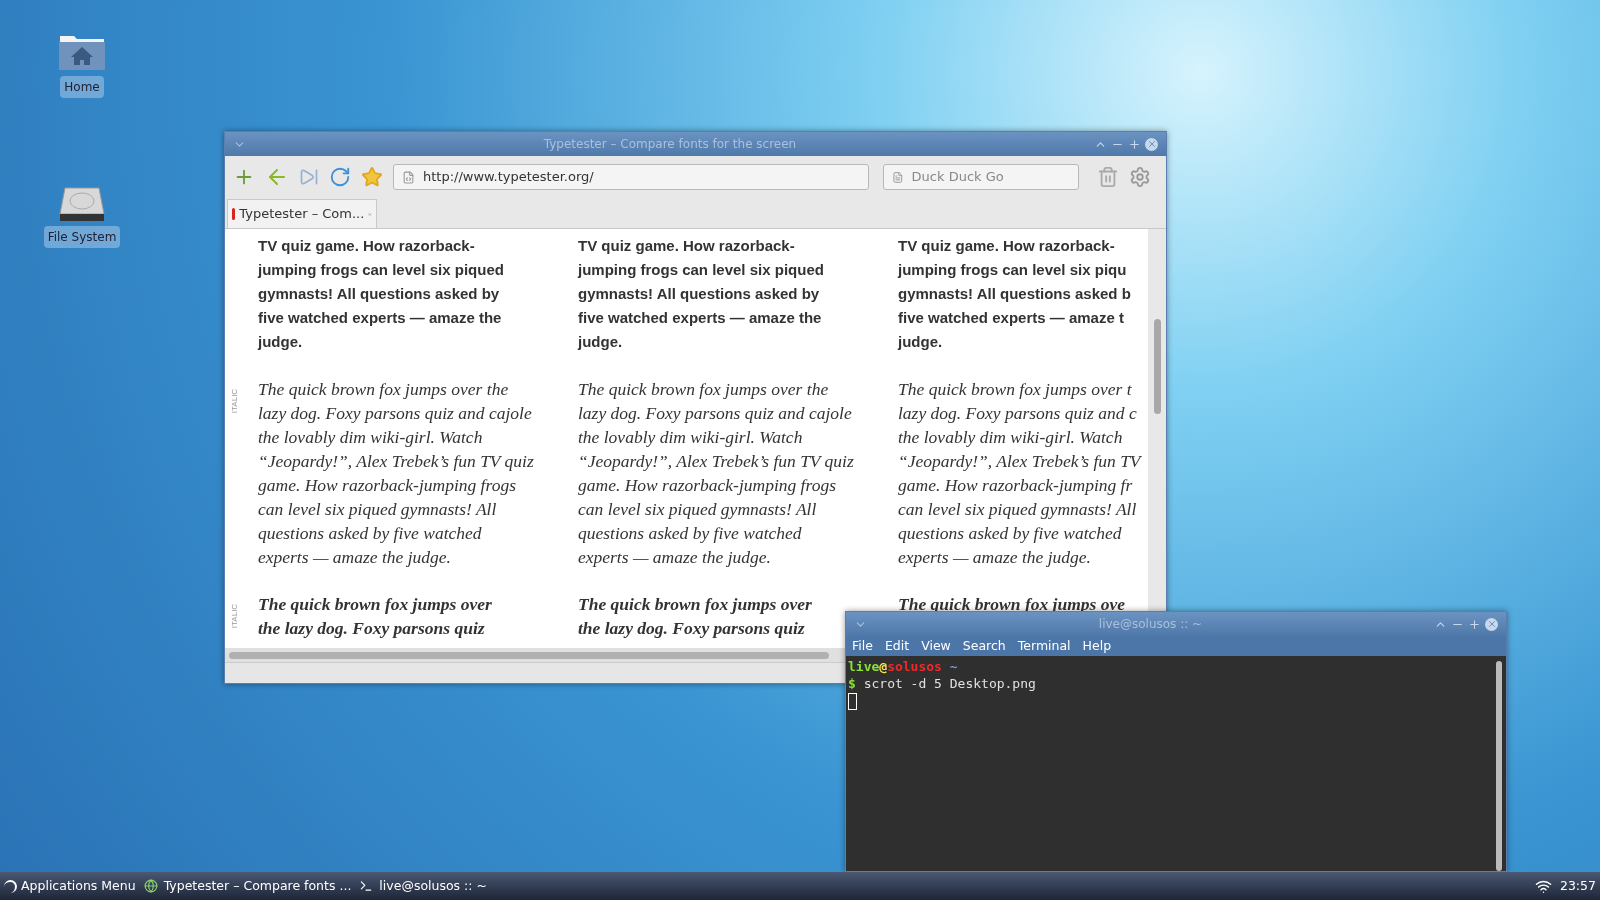 This screenshot has width=1600, height=900. Describe the element at coordinates (70, 886) in the screenshot. I see `applications-menu-button: Applications Menu` at that location.